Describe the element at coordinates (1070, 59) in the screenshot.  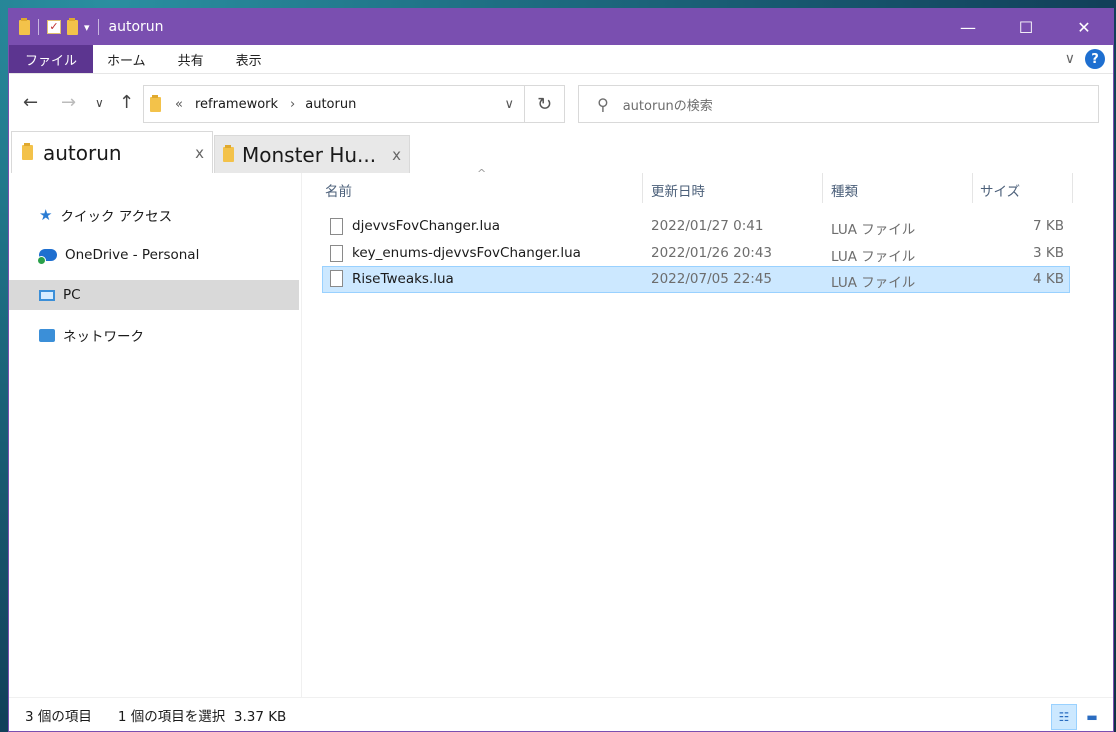
I see `expand-ribbon-icon: ∨` at that location.